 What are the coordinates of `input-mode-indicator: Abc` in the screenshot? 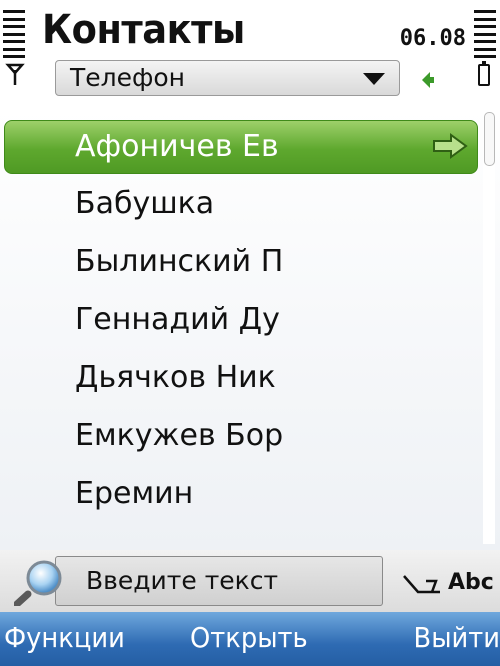 It's located at (448, 583).